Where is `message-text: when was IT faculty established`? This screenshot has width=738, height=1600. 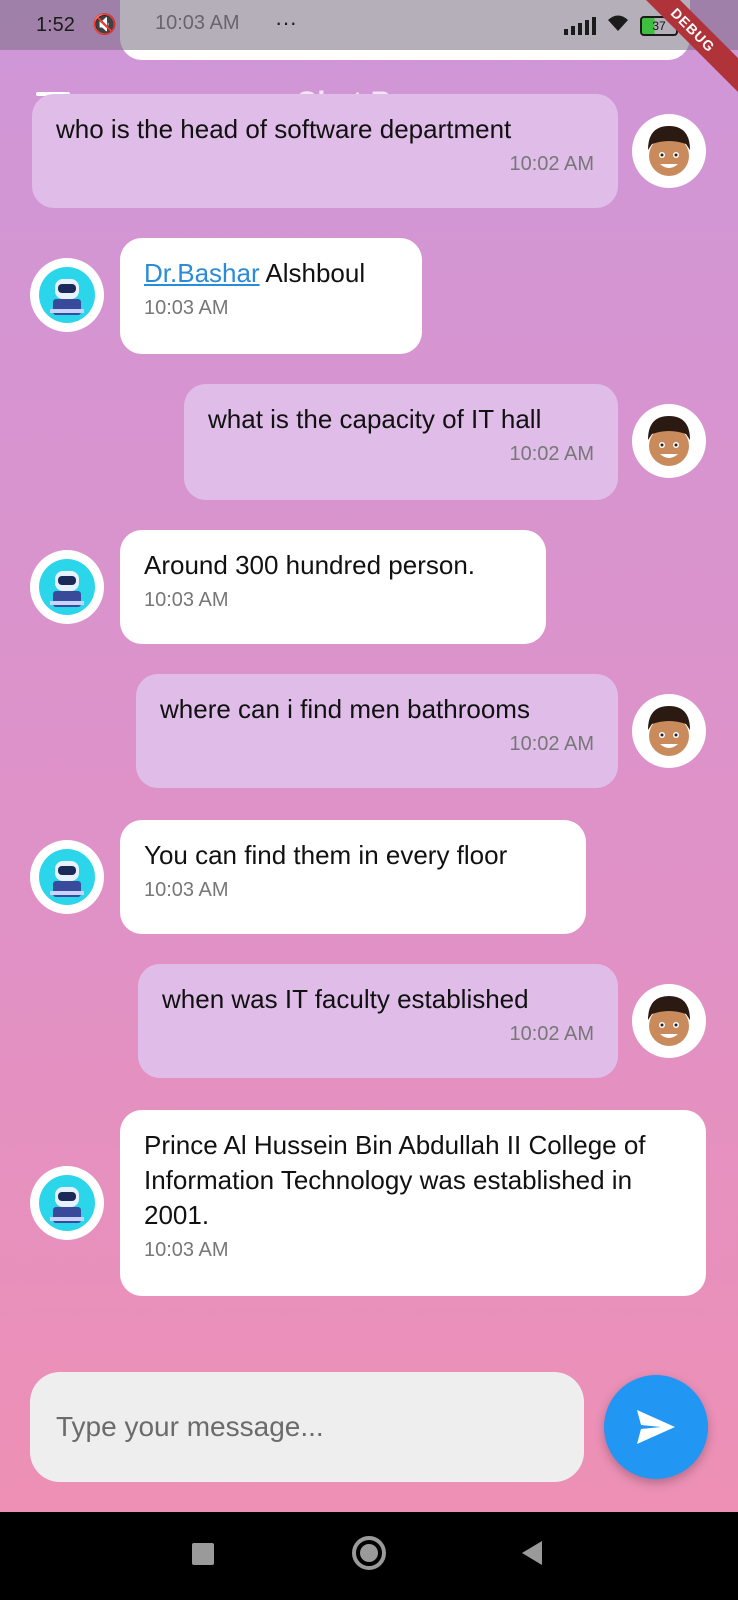 message-text: when was IT faculty established is located at coordinates (345, 999).